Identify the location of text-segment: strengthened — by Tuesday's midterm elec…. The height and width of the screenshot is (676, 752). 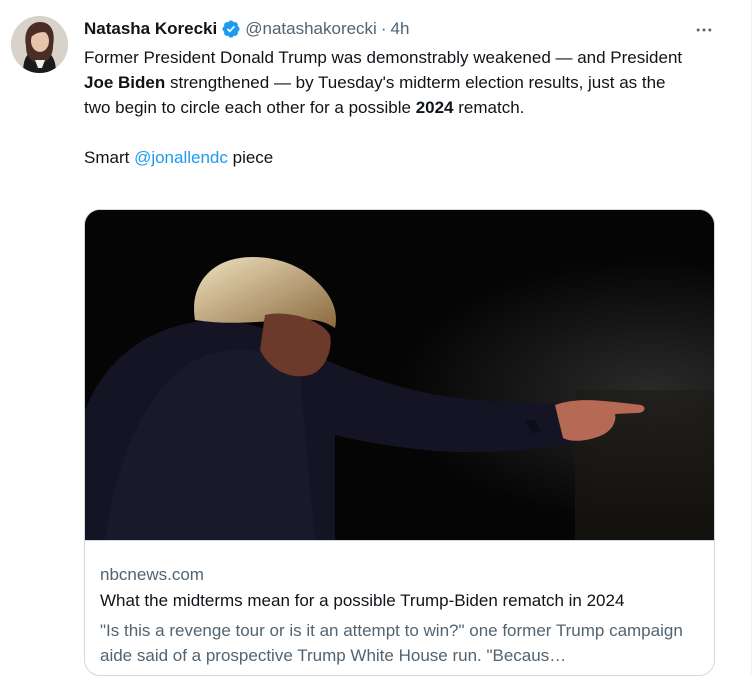
(375, 95).